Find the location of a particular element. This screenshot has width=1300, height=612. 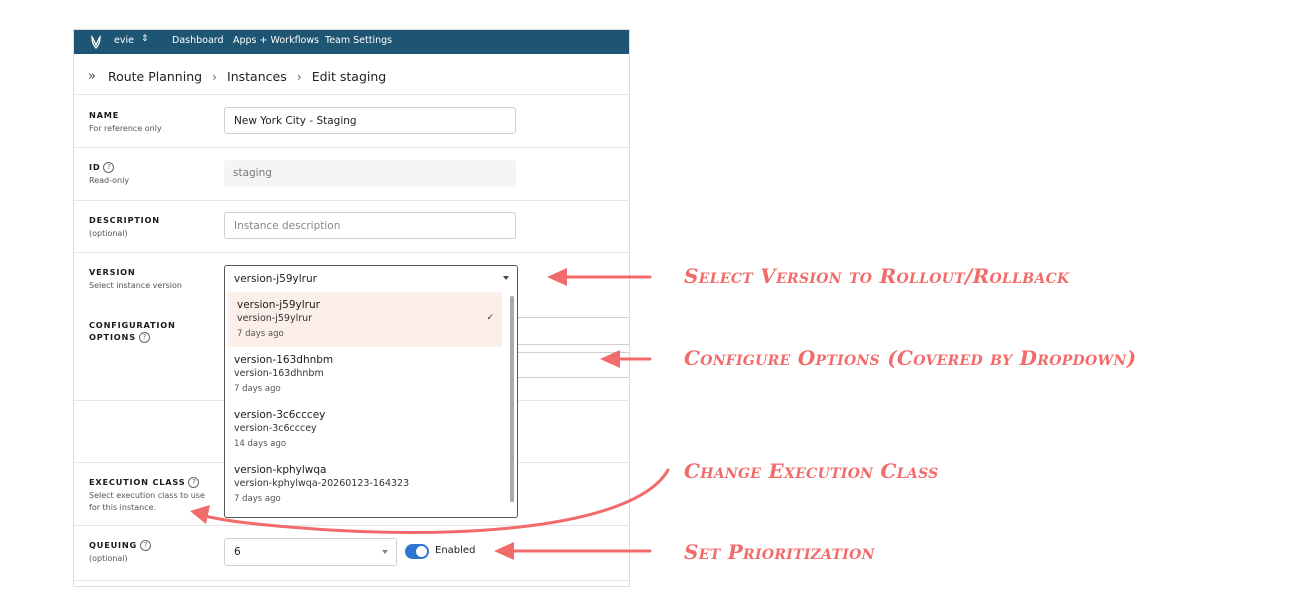

annotation-configure: Configure Options (Covered by Dropdown) is located at coordinates (910, 358).